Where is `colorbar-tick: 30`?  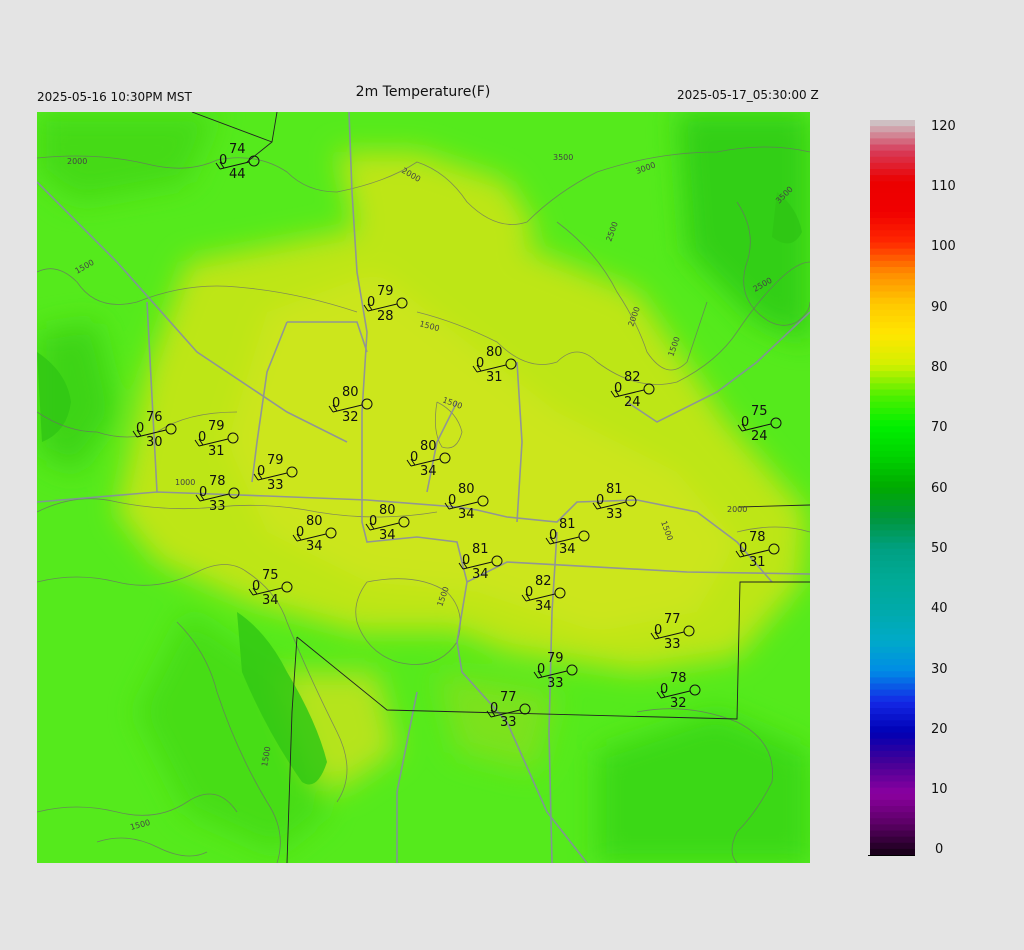
colorbar-tick: 30 is located at coordinates (939, 669).